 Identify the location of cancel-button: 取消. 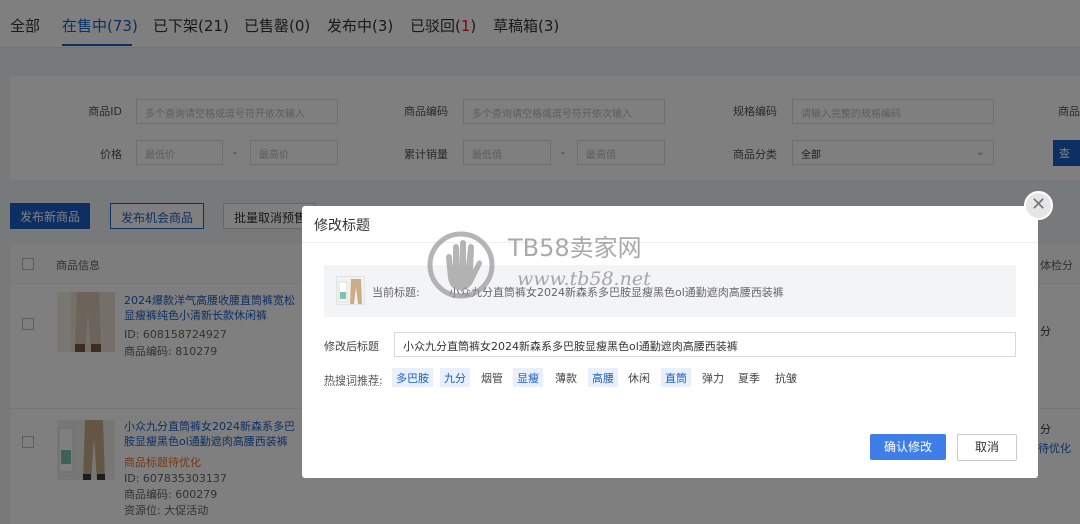
(987, 447).